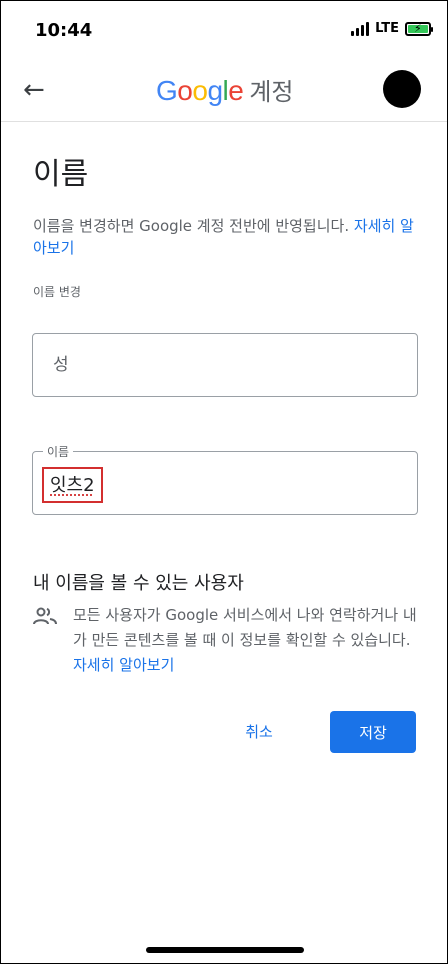 This screenshot has height=964, width=448. I want to click on home-indicator, so click(225, 950).